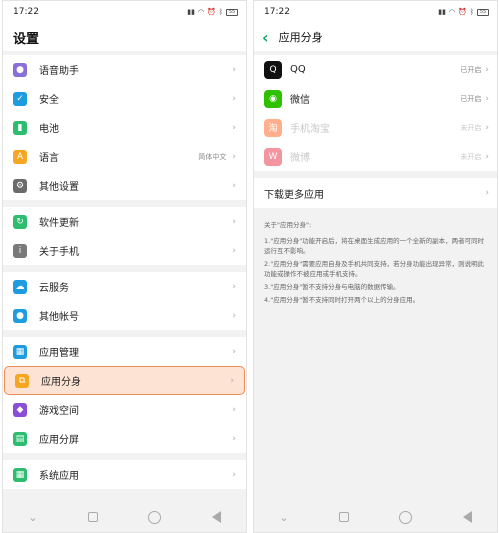 This screenshot has height=533, width=499. Describe the element at coordinates (124, 474) in the screenshot. I see `settings-item-system-apps: ▦ 系统应用 ›` at that location.